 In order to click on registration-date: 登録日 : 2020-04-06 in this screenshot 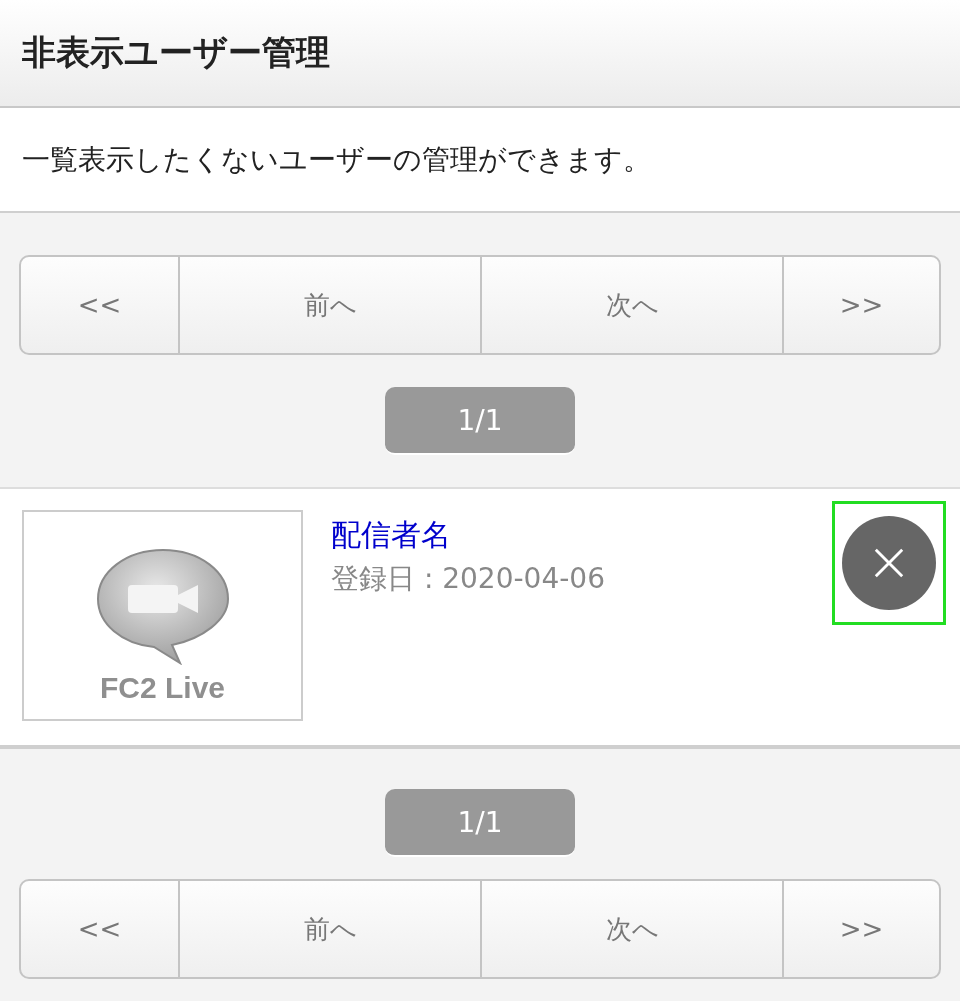, I will do `click(468, 579)`.